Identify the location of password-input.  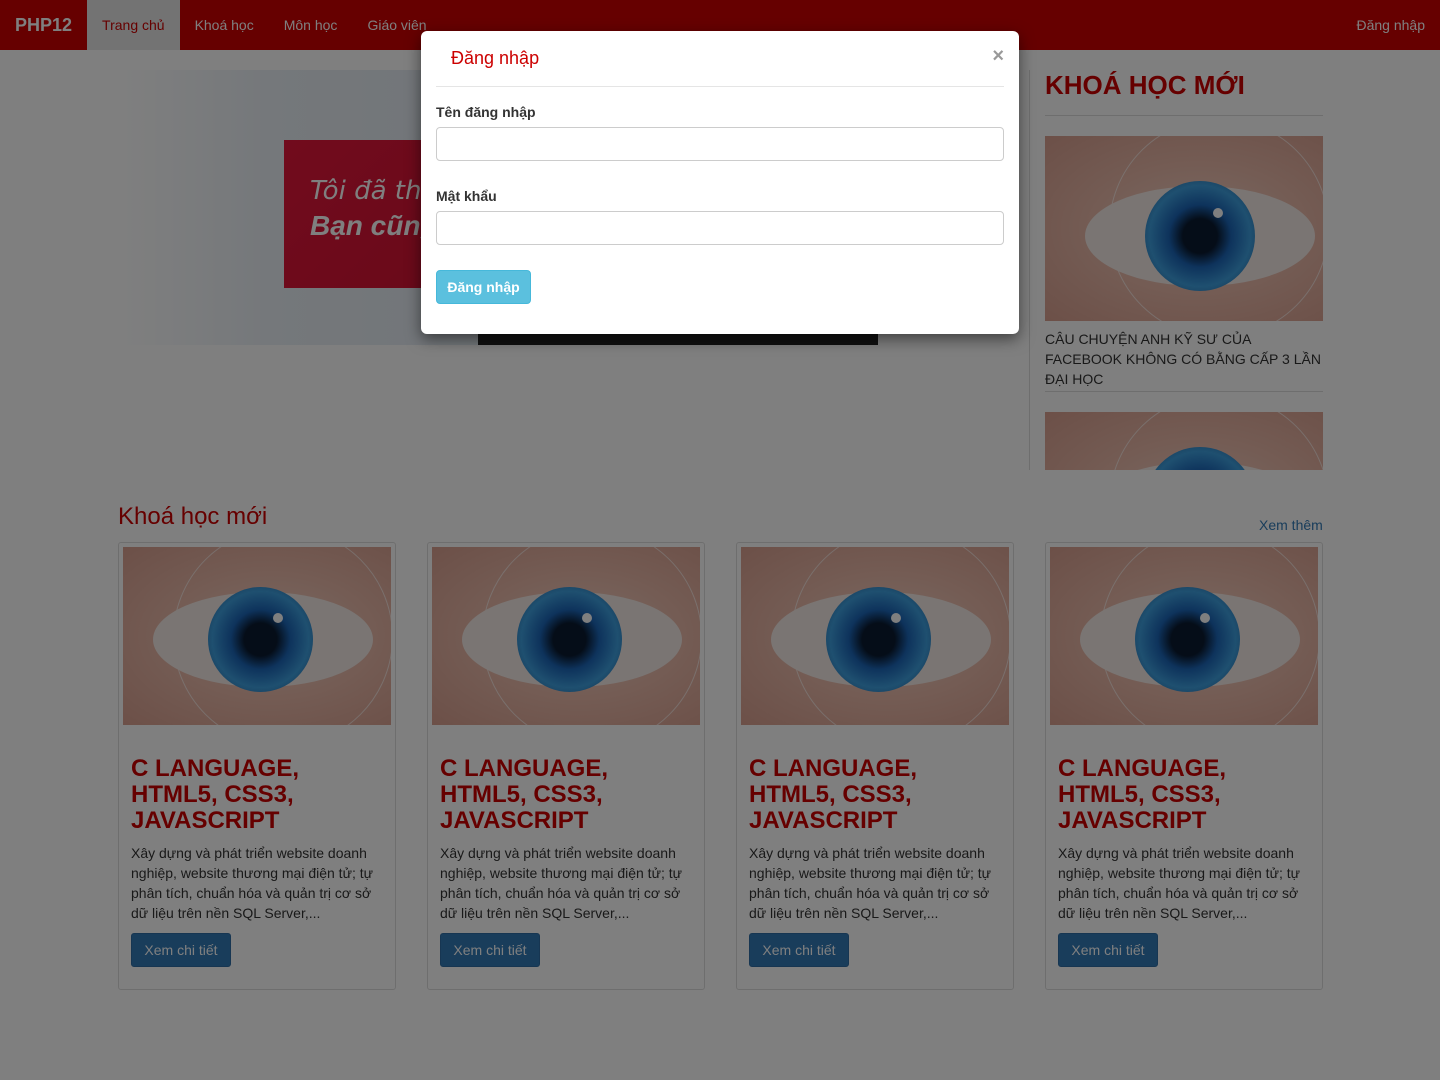
(720, 228).